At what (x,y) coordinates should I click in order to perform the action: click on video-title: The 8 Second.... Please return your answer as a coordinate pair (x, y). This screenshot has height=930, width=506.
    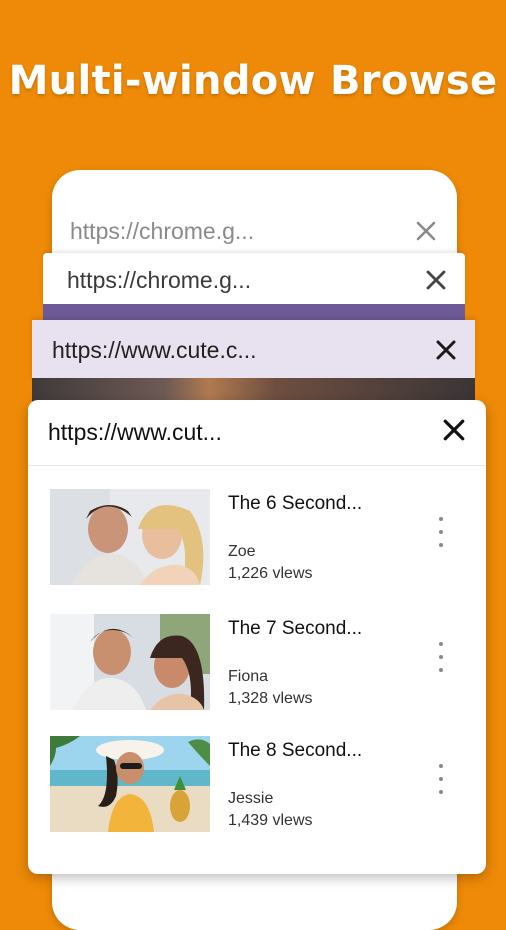
    Looking at the image, I should click on (295, 751).